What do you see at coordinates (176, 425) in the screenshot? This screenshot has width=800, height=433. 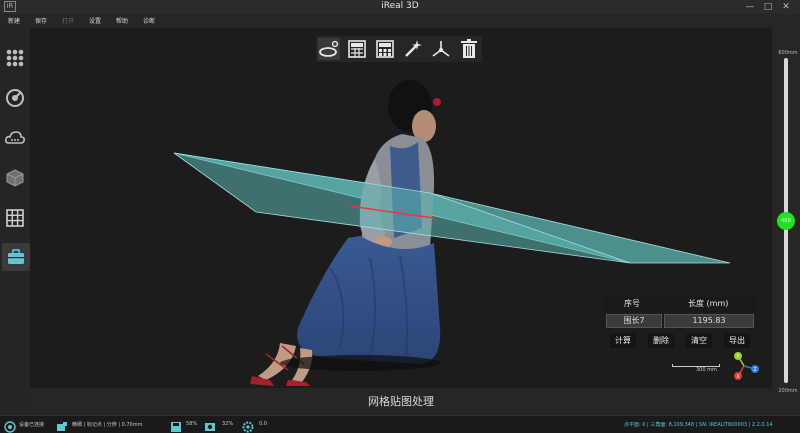 I see `floppy-icon` at bounding box center [176, 425].